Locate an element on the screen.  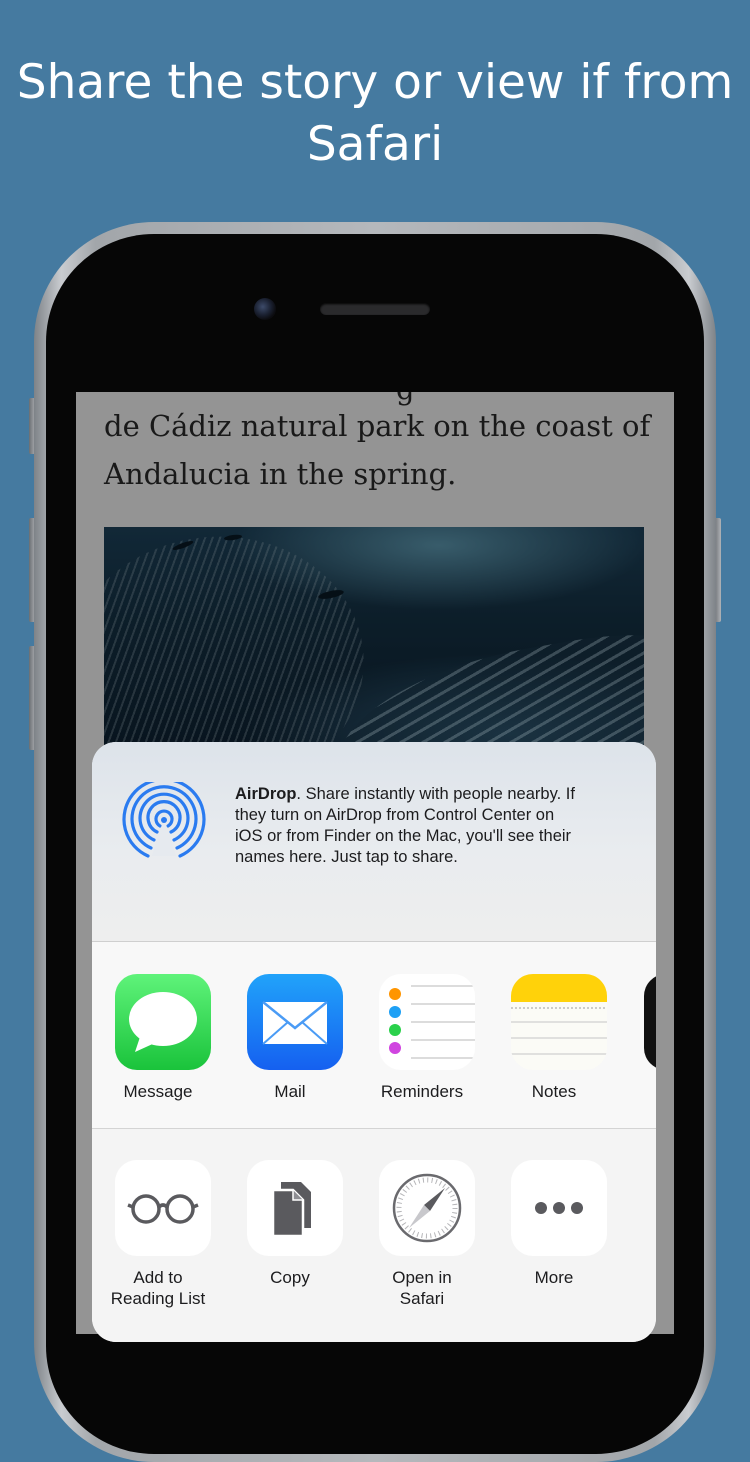
share-app-reminders-label: Reminders is located at coordinates (422, 1091).